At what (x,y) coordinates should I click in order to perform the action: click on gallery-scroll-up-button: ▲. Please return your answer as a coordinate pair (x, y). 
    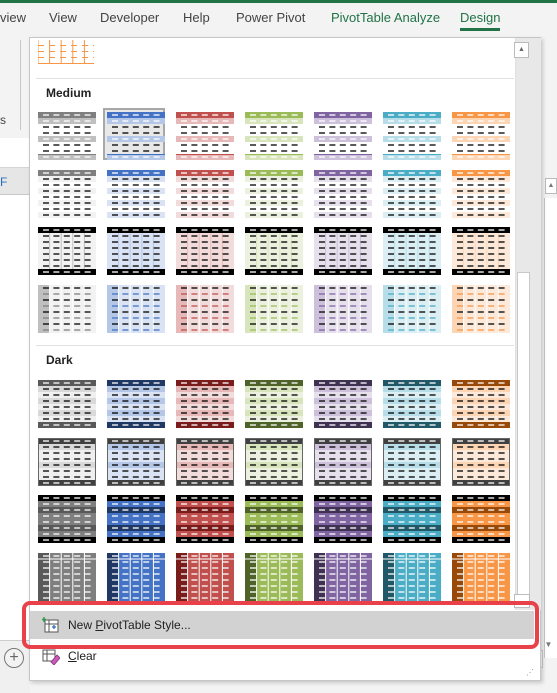
    Looking at the image, I should click on (521, 50).